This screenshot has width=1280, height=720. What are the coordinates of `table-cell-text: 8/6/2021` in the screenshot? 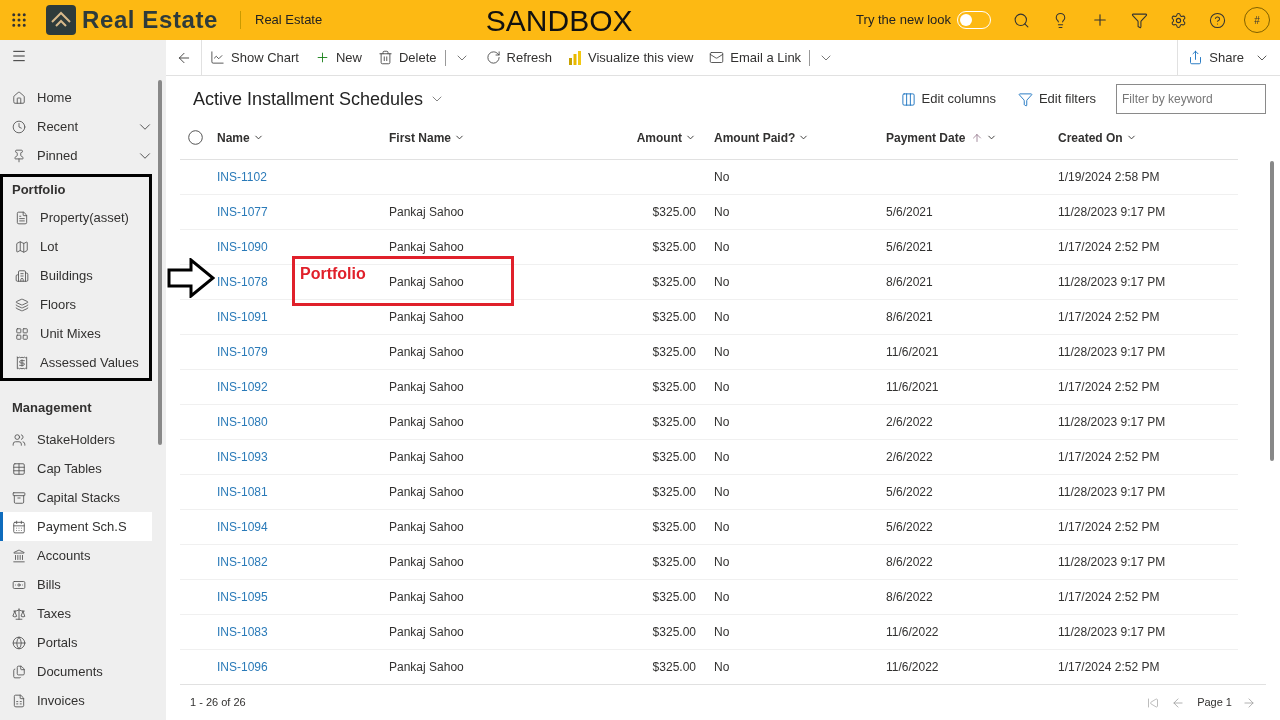 It's located at (909, 282).